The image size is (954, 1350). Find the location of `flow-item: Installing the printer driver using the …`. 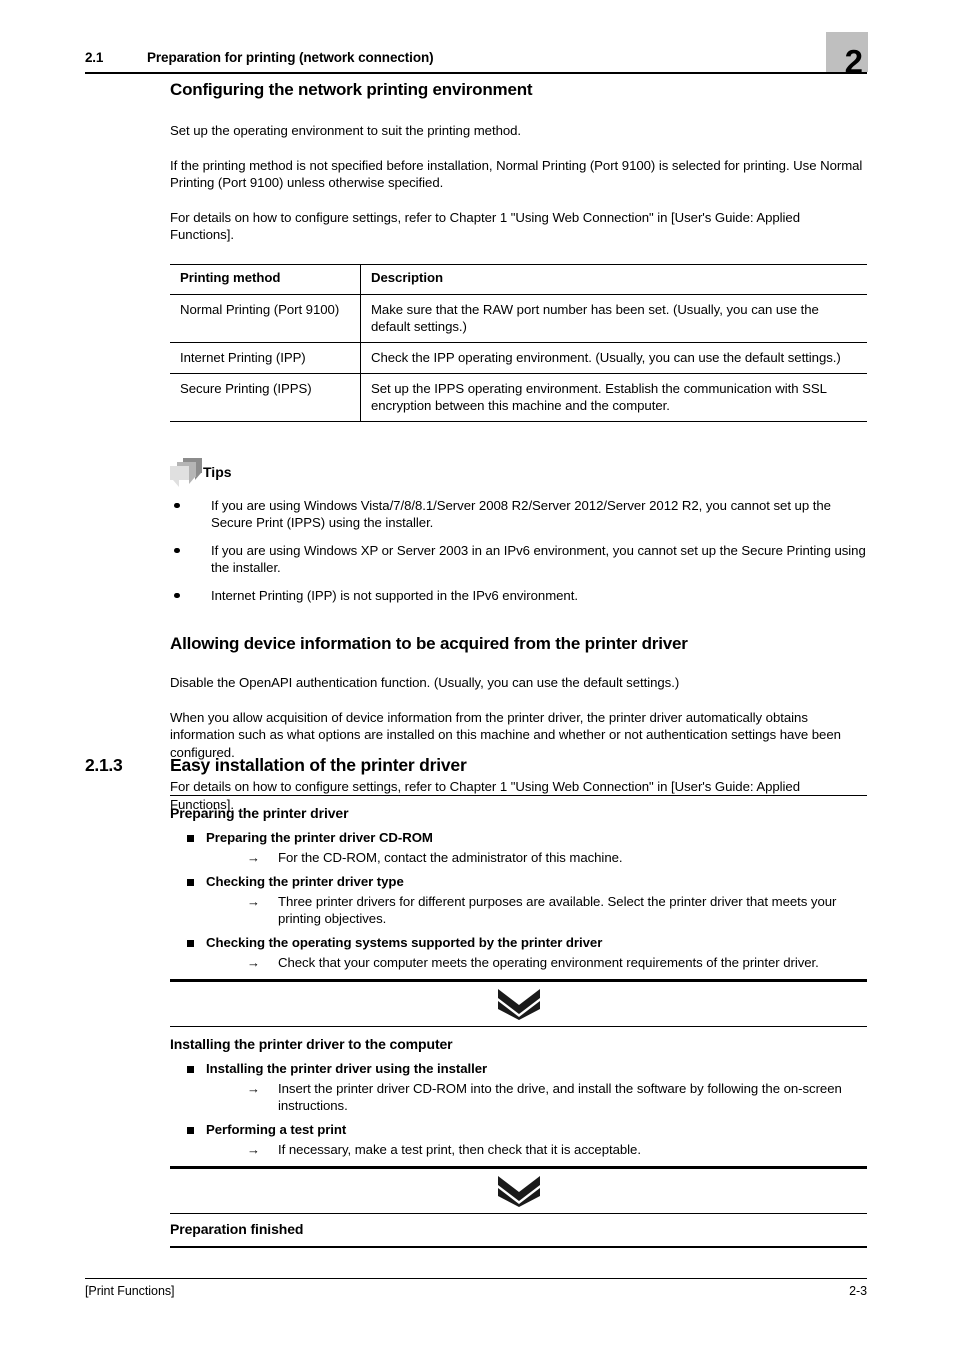

flow-item: Installing the printer driver using the … is located at coordinates (518, 1087).